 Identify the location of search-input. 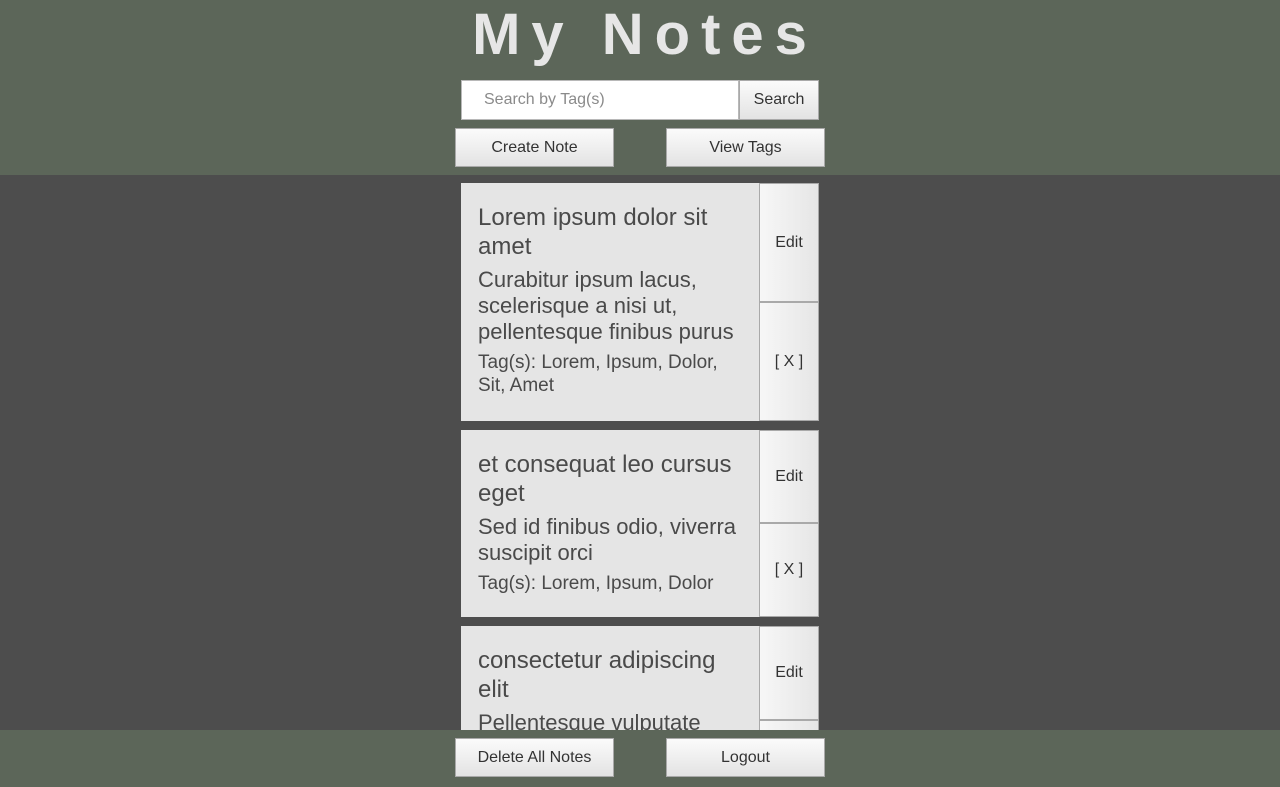
(600, 100).